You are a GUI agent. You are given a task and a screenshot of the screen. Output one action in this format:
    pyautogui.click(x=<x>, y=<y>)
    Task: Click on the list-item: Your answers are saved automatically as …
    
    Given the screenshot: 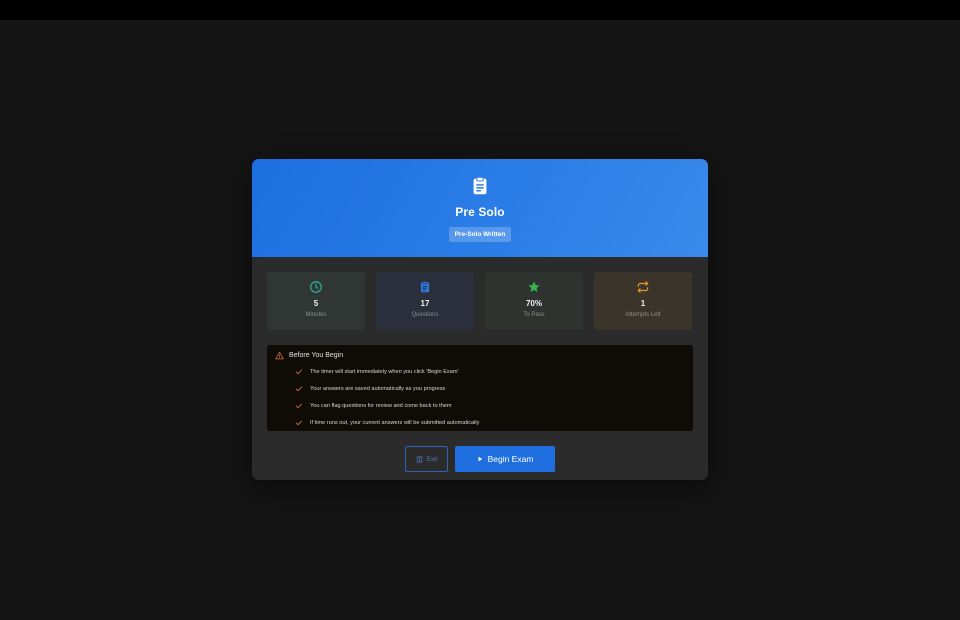 What is the action you would take?
    pyautogui.click(x=490, y=388)
    